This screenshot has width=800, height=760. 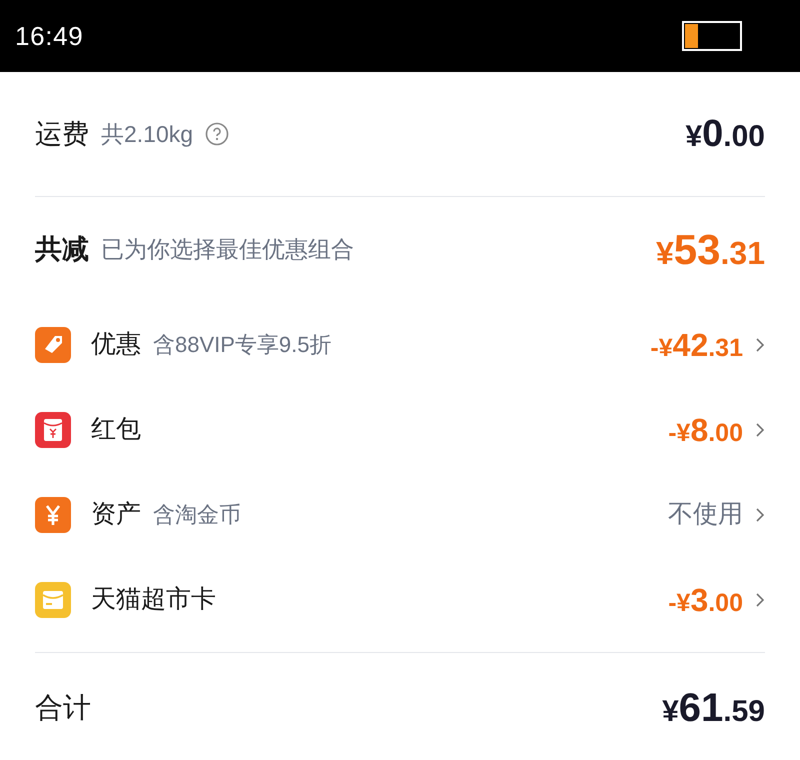 What do you see at coordinates (153, 599) in the screenshot?
I see `item-label: 天猫超市卡` at bounding box center [153, 599].